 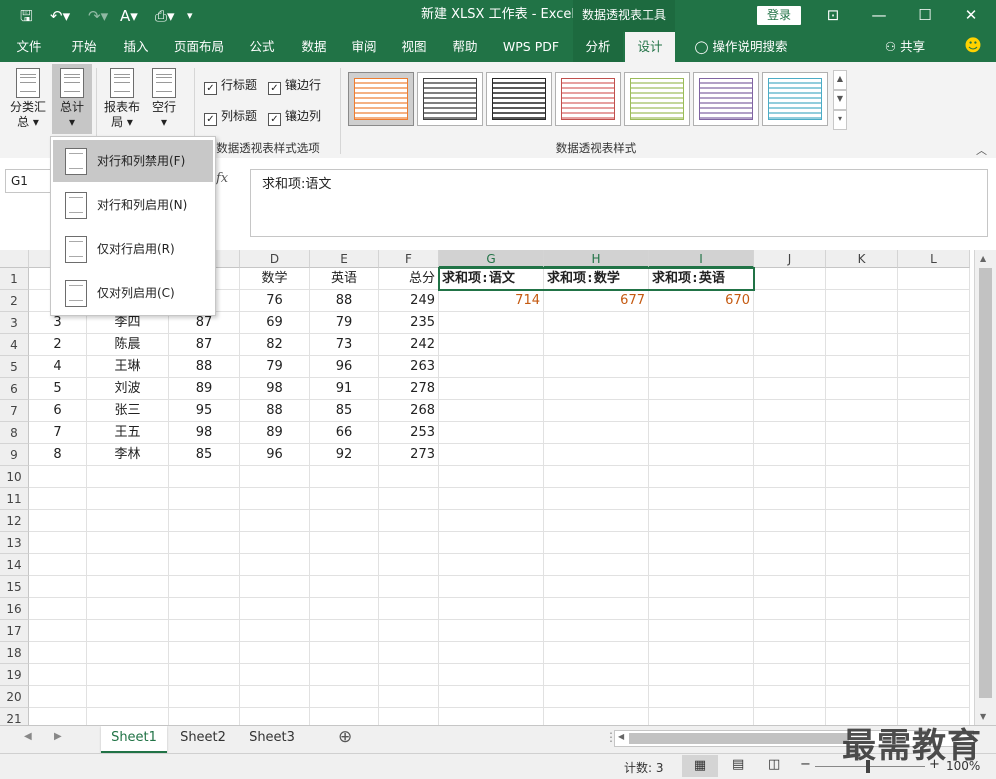 What do you see at coordinates (344, 279) in the screenshot?
I see `cell: 英语` at bounding box center [344, 279].